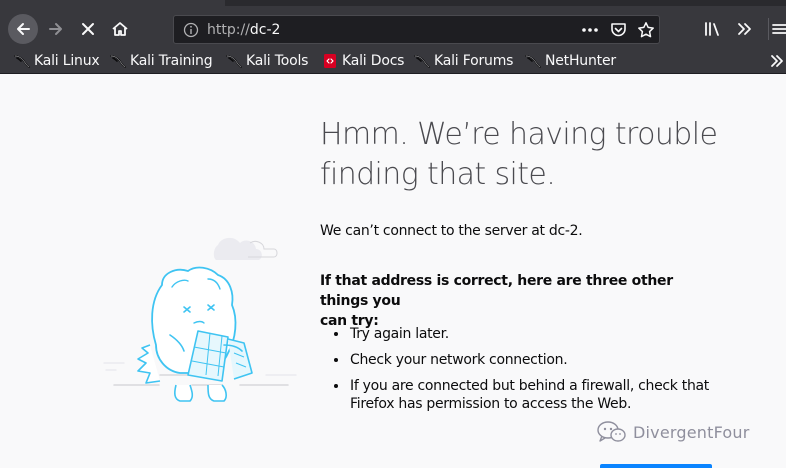 The height and width of the screenshot is (468, 786). I want to click on overflow-button, so click(745, 29).